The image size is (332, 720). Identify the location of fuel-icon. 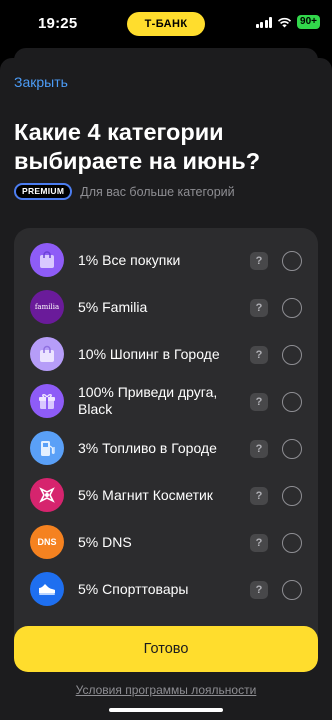
(47, 448).